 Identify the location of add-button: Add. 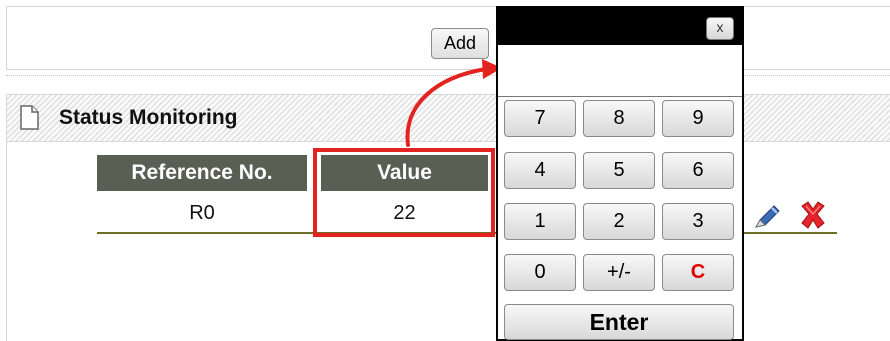
(460, 43).